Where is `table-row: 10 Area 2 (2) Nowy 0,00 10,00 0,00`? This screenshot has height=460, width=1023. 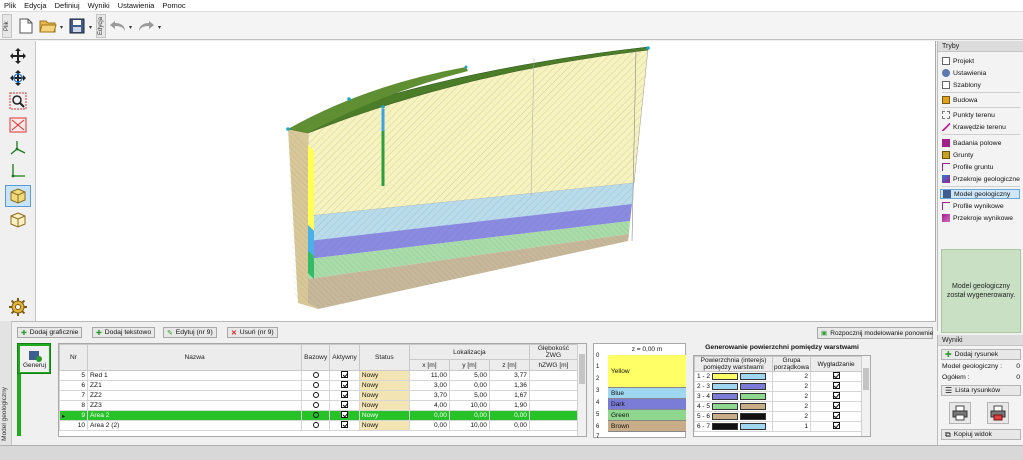 table-row: 10 Area 2 (2) Nowy 0,00 10,00 0,00 is located at coordinates (319, 425).